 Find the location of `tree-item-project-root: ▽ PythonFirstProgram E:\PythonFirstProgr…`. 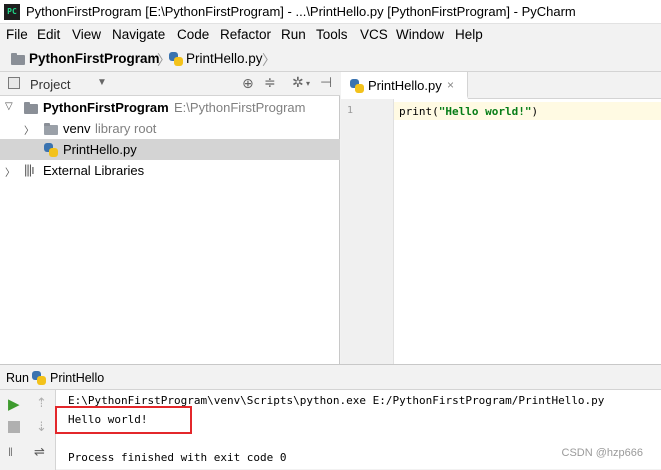

tree-item-project-root: ▽ PythonFirstProgram E:\PythonFirstProgr… is located at coordinates (170, 107).